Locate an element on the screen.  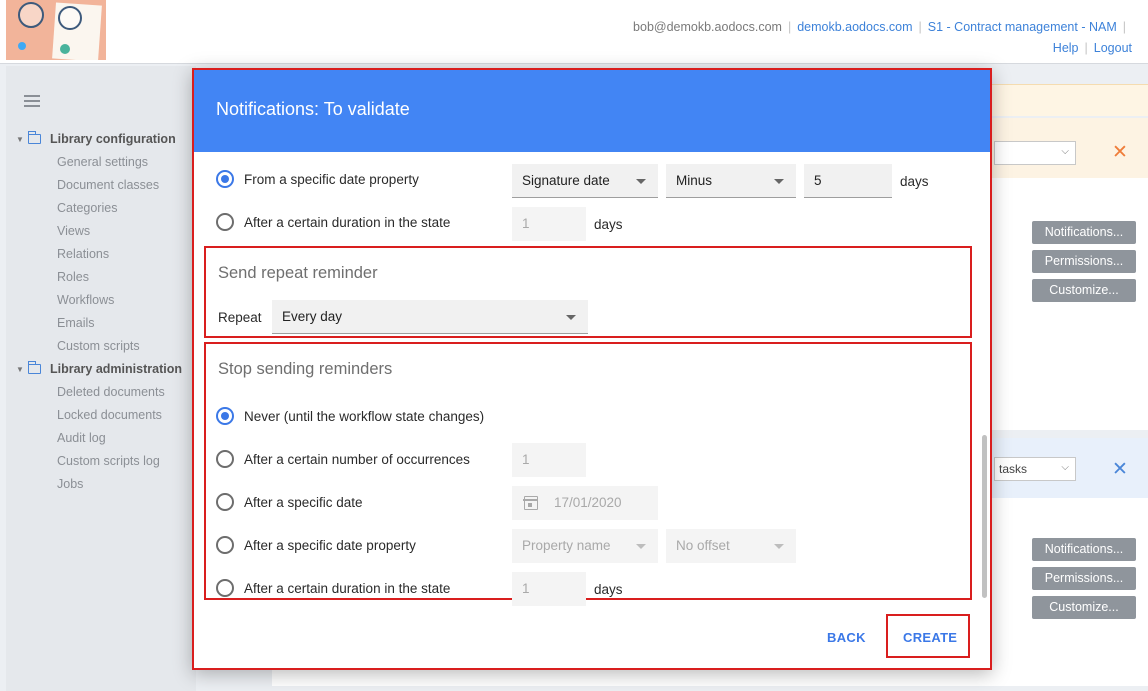
sidebar-item-custom-scripts: Custom scripts is located at coordinates (98, 346).